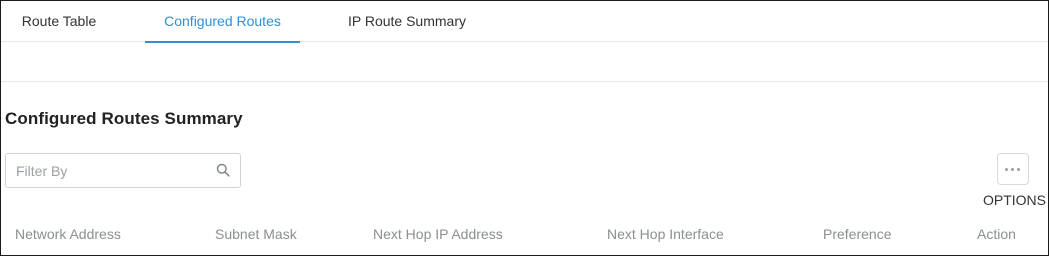 The height and width of the screenshot is (256, 1049). What do you see at coordinates (407, 21) in the screenshot?
I see `tab-ip-route-summary: IP Route Summary` at bounding box center [407, 21].